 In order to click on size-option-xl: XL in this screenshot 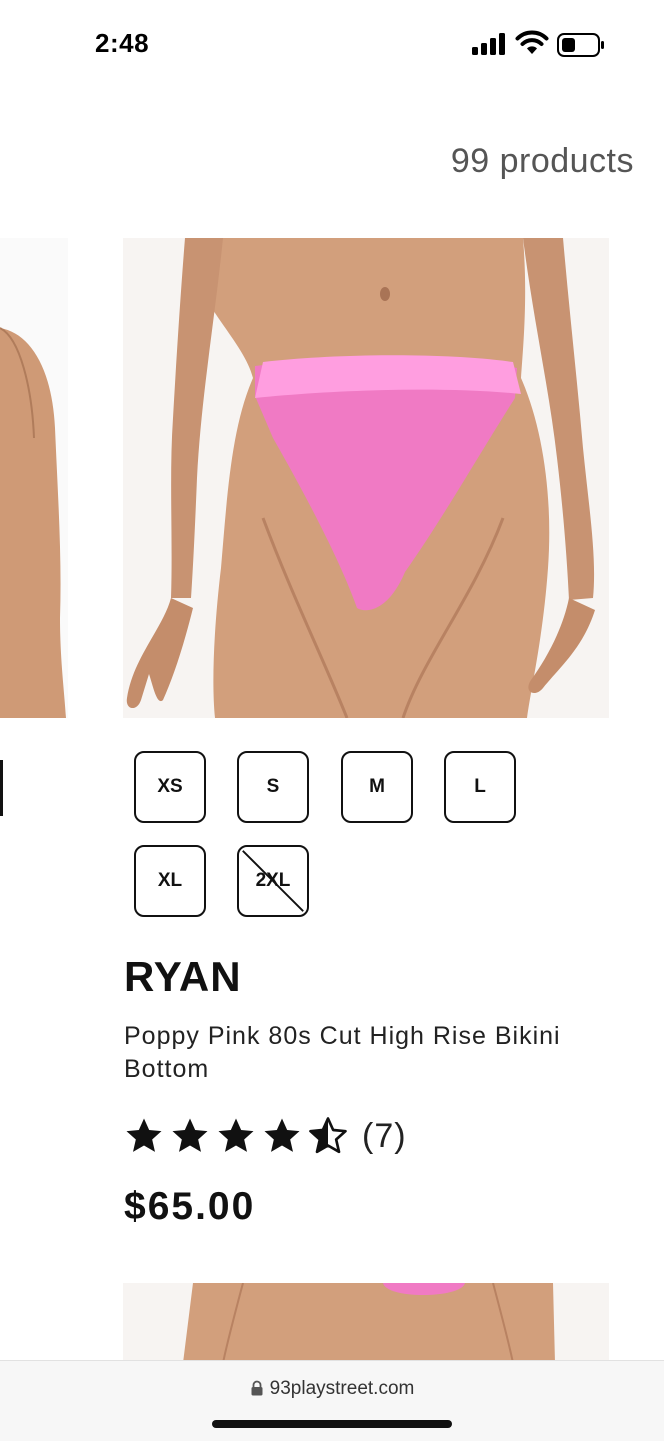, I will do `click(170, 881)`.